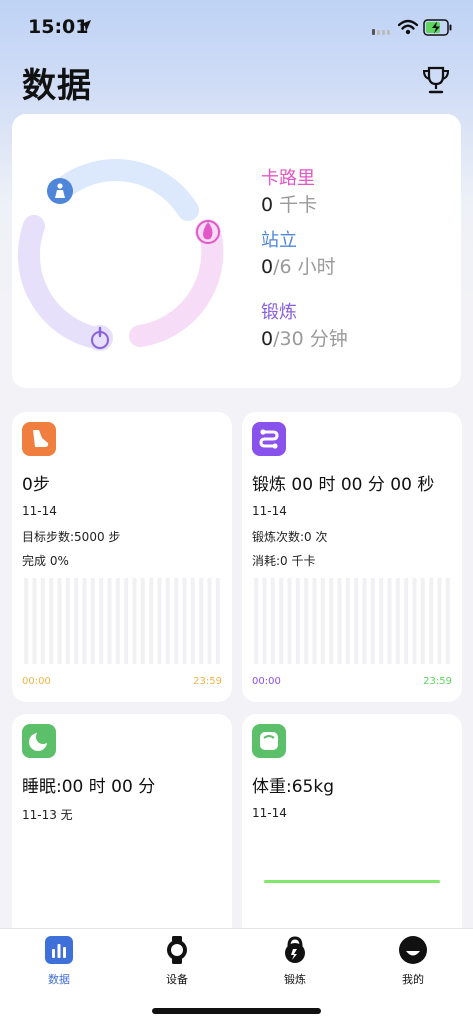 The image size is (473, 1025). I want to click on watch-icon, so click(177, 950).